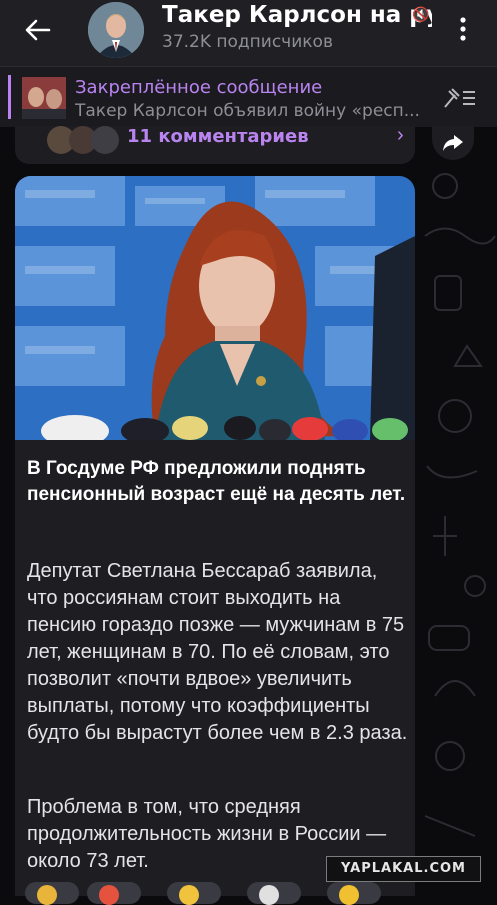 The width and height of the screenshot is (497, 905). I want to click on more-menu-button, so click(463, 29).